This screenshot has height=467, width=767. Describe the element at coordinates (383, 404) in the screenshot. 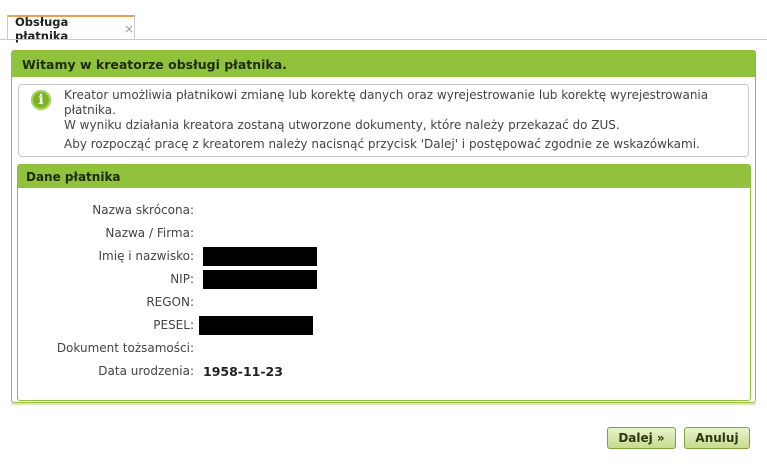

I see `panel-bottom-bar` at that location.